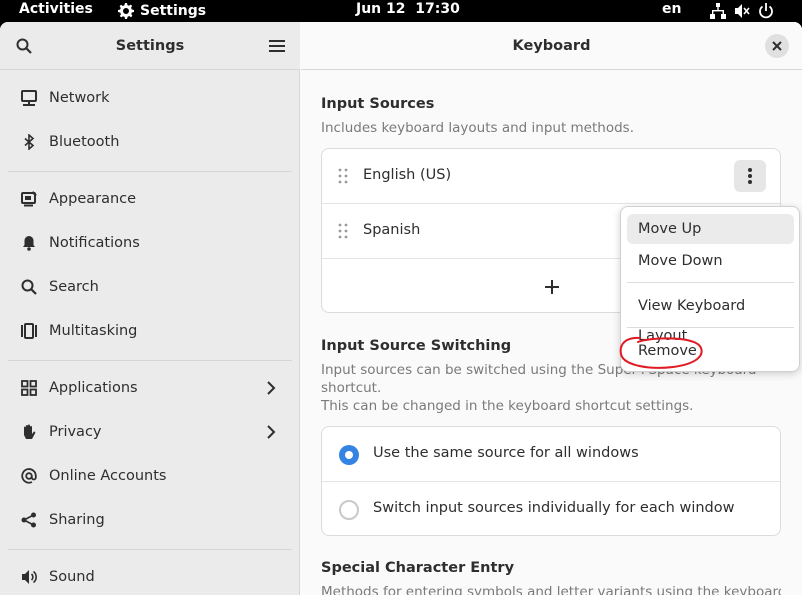 The image size is (802, 595). What do you see at coordinates (29, 520) in the screenshot?
I see `share-icon` at bounding box center [29, 520].